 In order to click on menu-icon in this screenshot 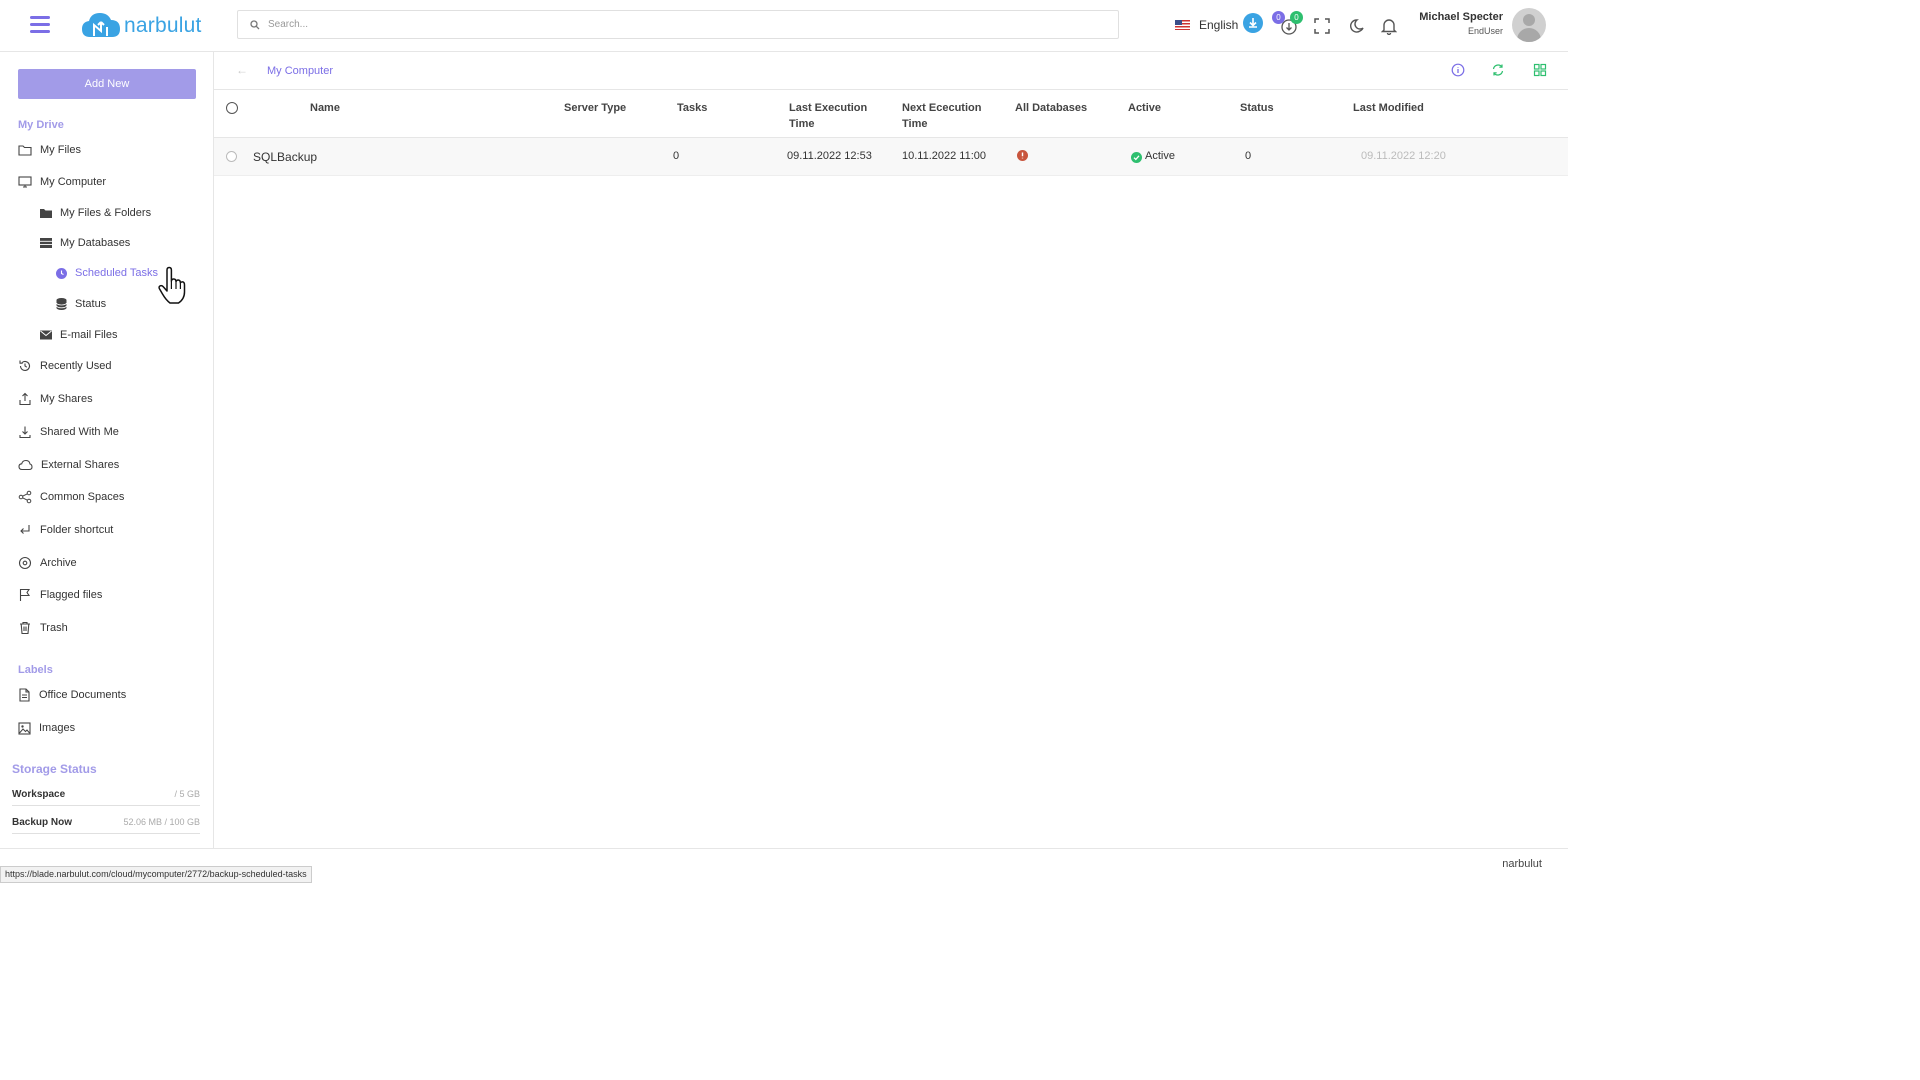, I will do `click(40, 25)`.